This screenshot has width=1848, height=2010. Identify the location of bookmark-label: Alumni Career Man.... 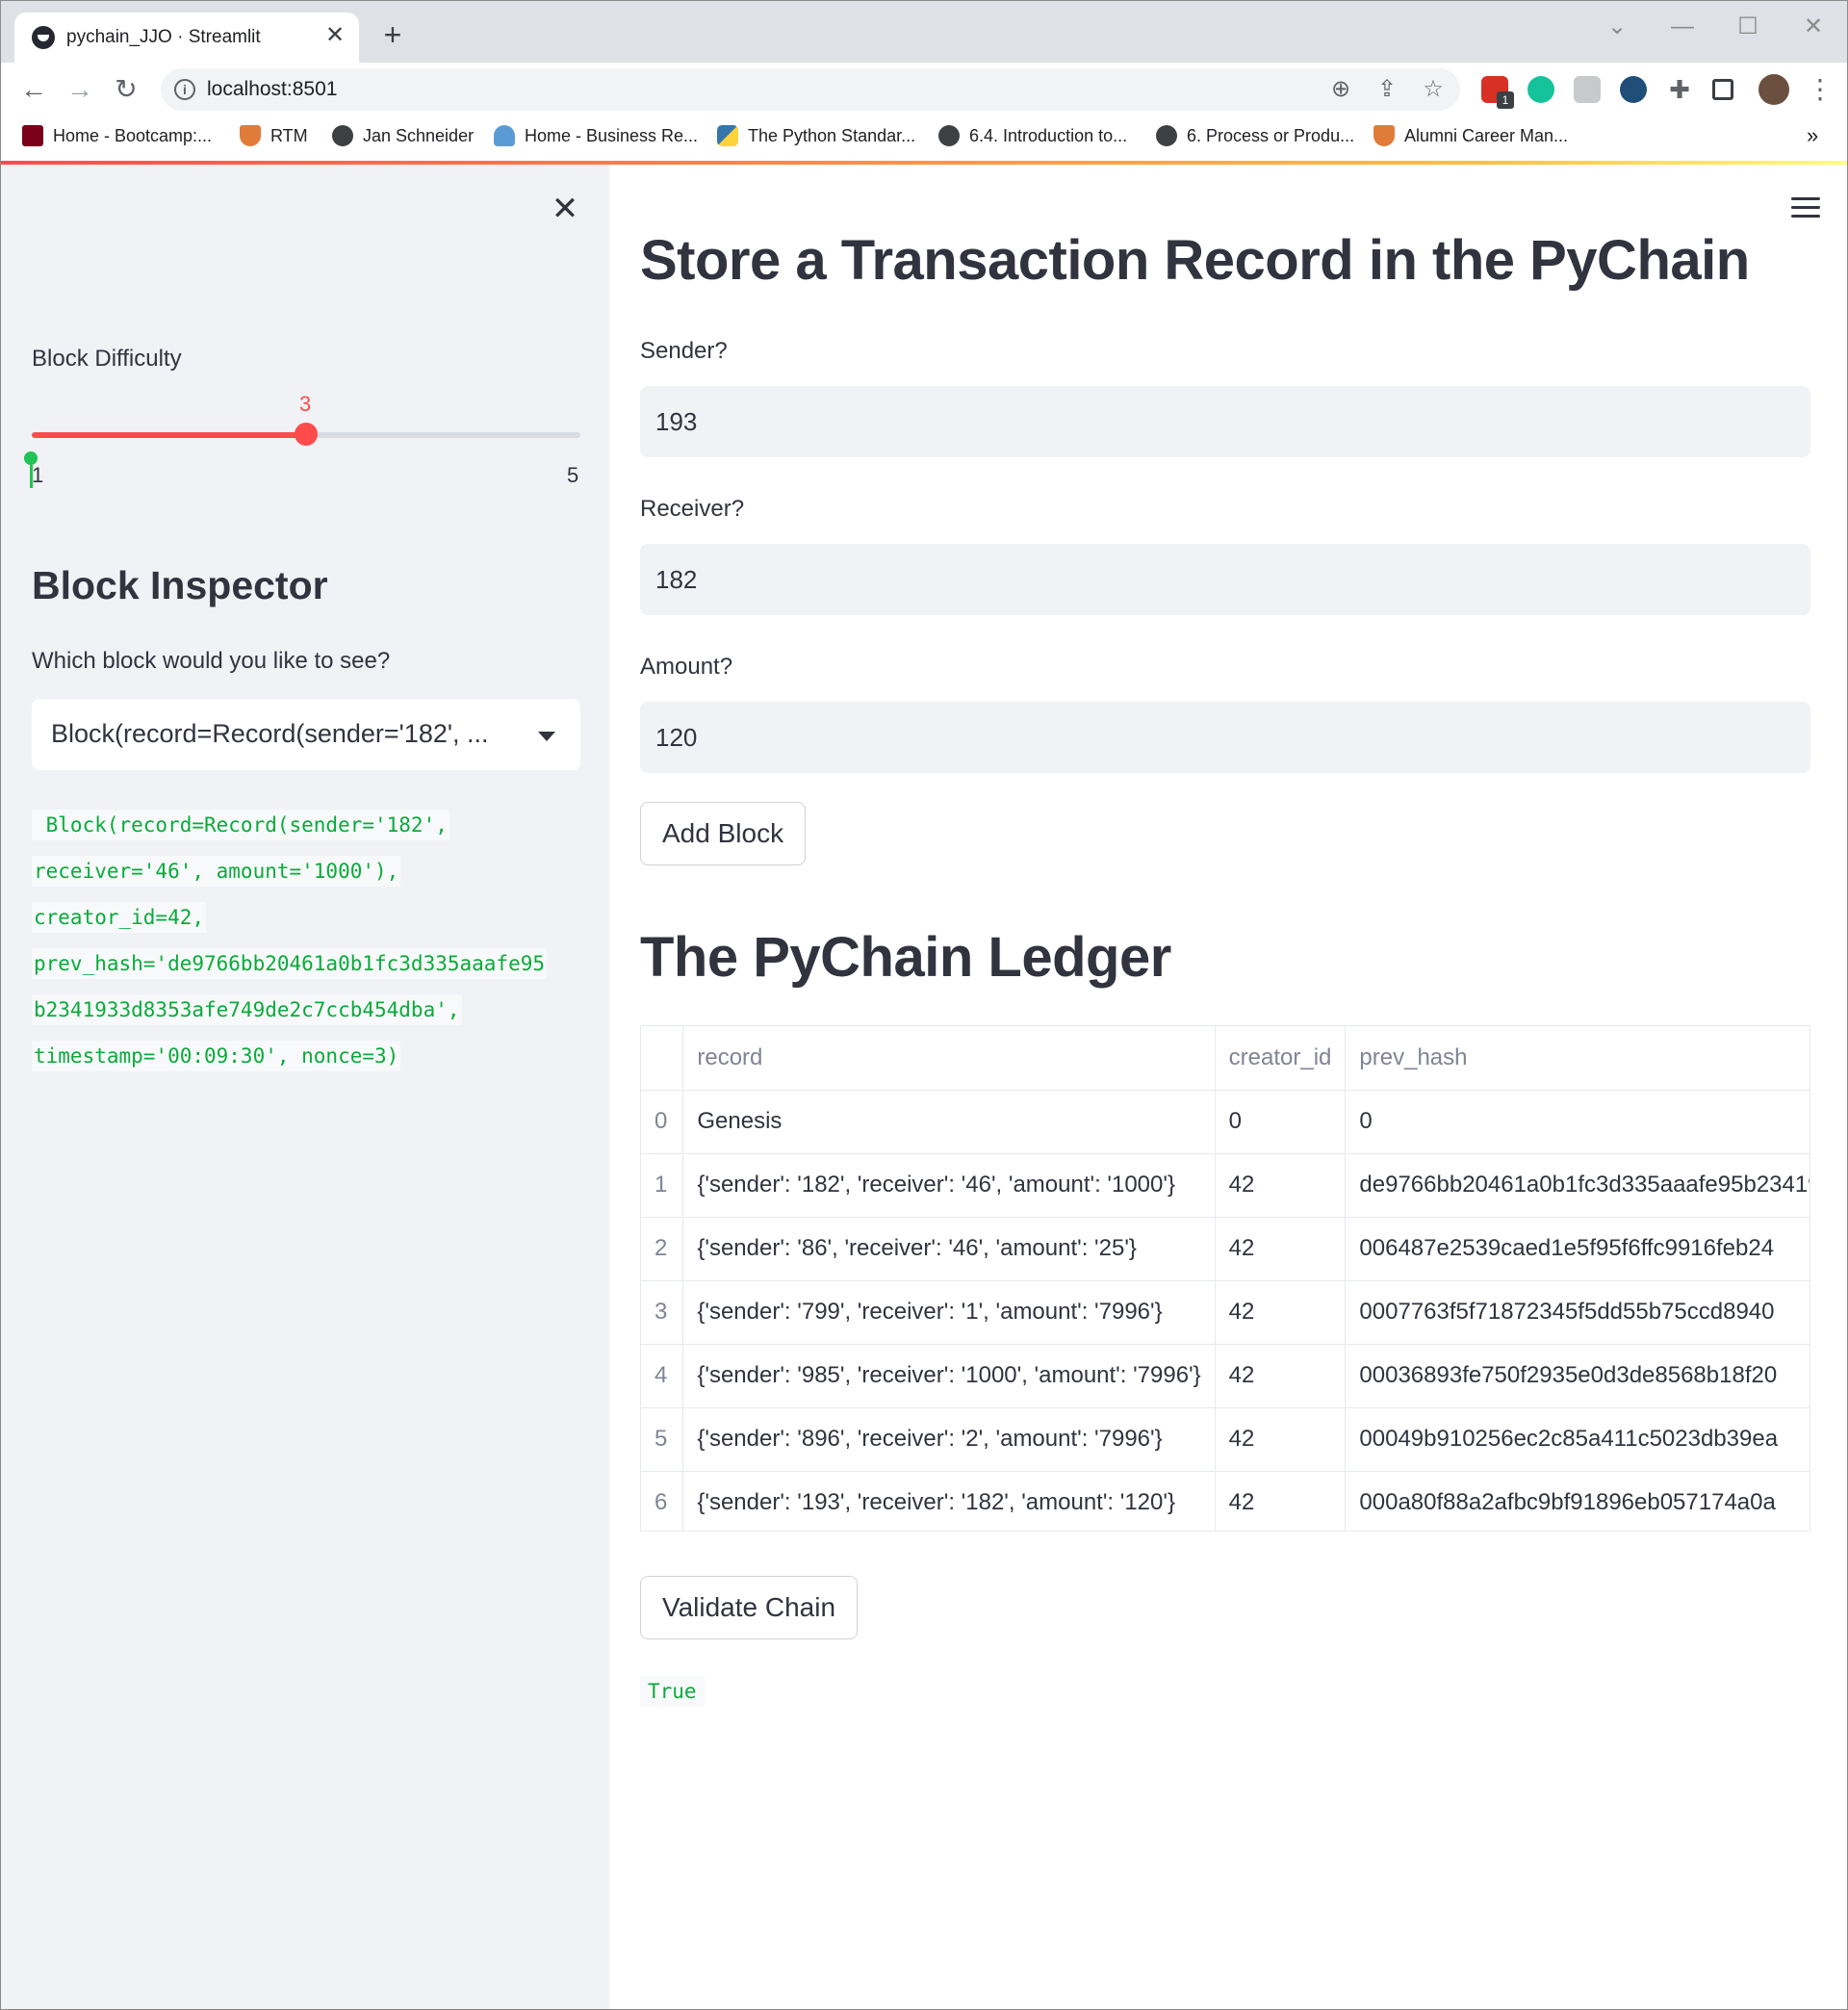
(1486, 135).